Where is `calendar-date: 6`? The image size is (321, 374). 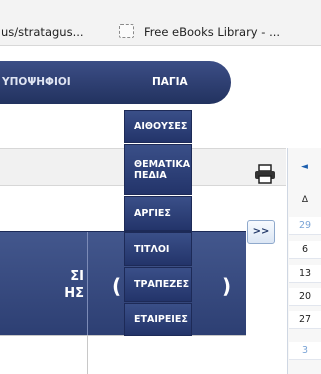
calendar-date: 6 is located at coordinates (305, 250).